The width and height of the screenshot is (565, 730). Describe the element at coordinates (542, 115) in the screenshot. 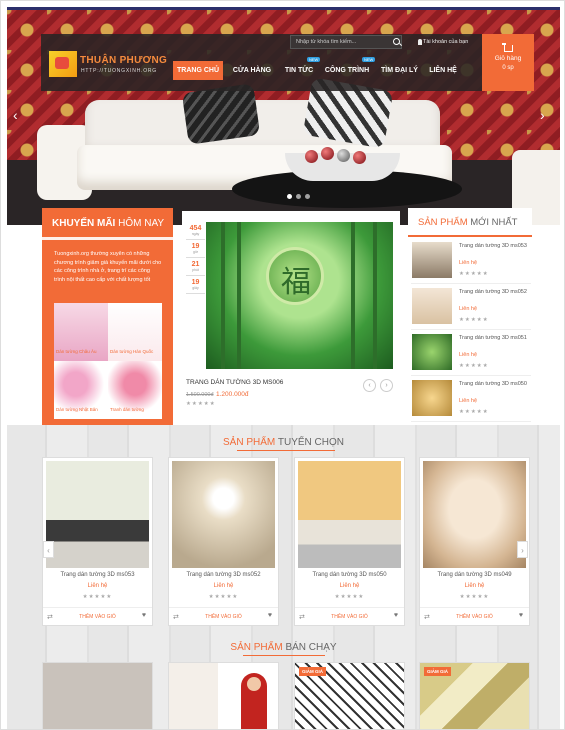

I see `hero-next-icon: ›` at that location.